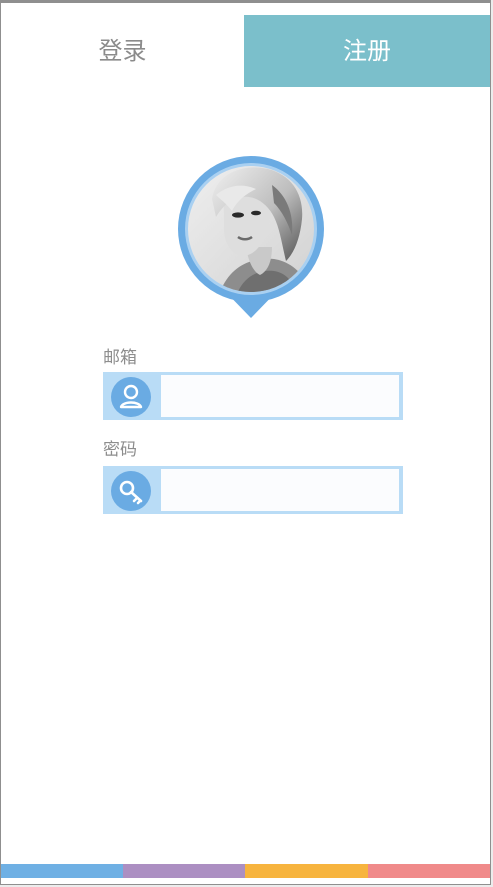 The height and width of the screenshot is (887, 493). What do you see at coordinates (131, 397) in the screenshot?
I see `user-icon` at bounding box center [131, 397].